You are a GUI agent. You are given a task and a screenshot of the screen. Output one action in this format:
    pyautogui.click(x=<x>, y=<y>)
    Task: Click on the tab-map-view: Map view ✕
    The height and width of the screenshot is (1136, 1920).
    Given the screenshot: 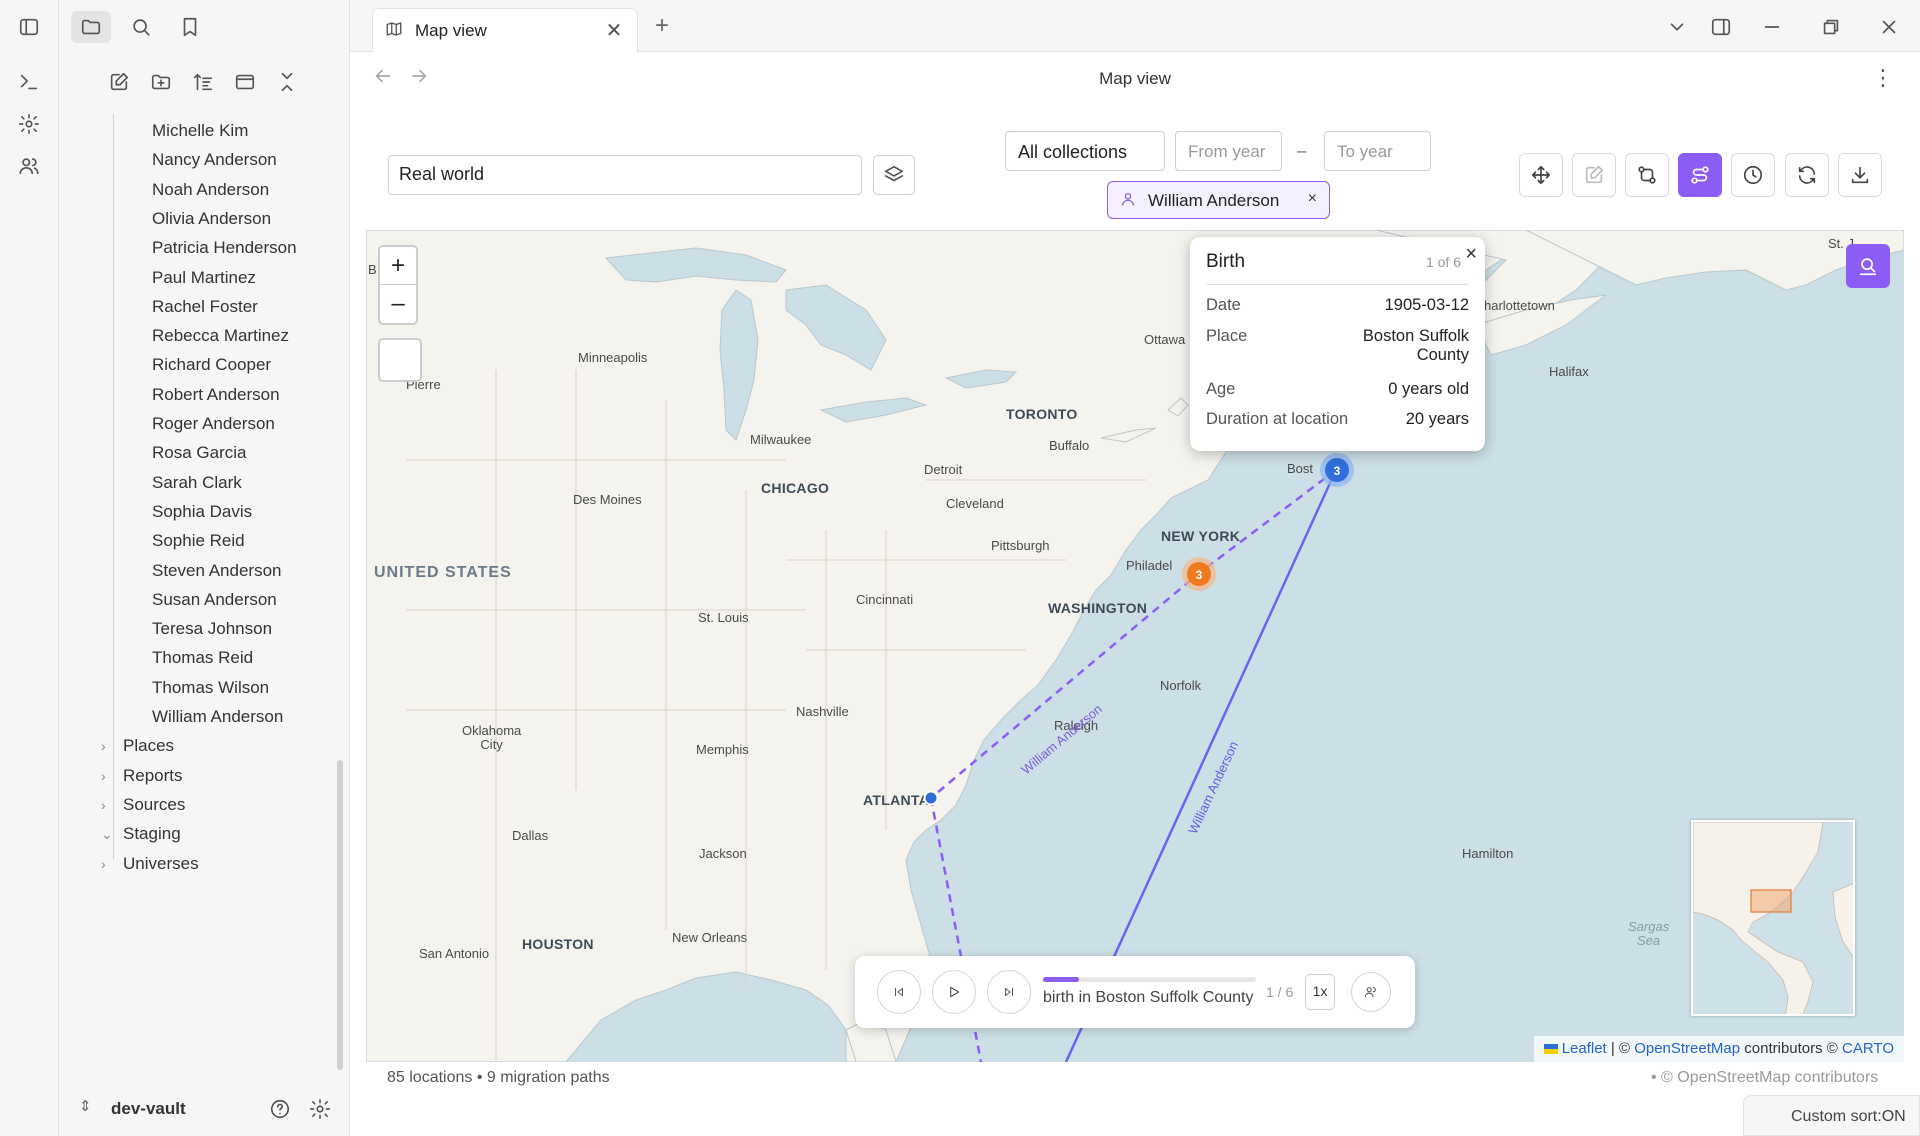 What is the action you would take?
    pyautogui.click(x=505, y=30)
    